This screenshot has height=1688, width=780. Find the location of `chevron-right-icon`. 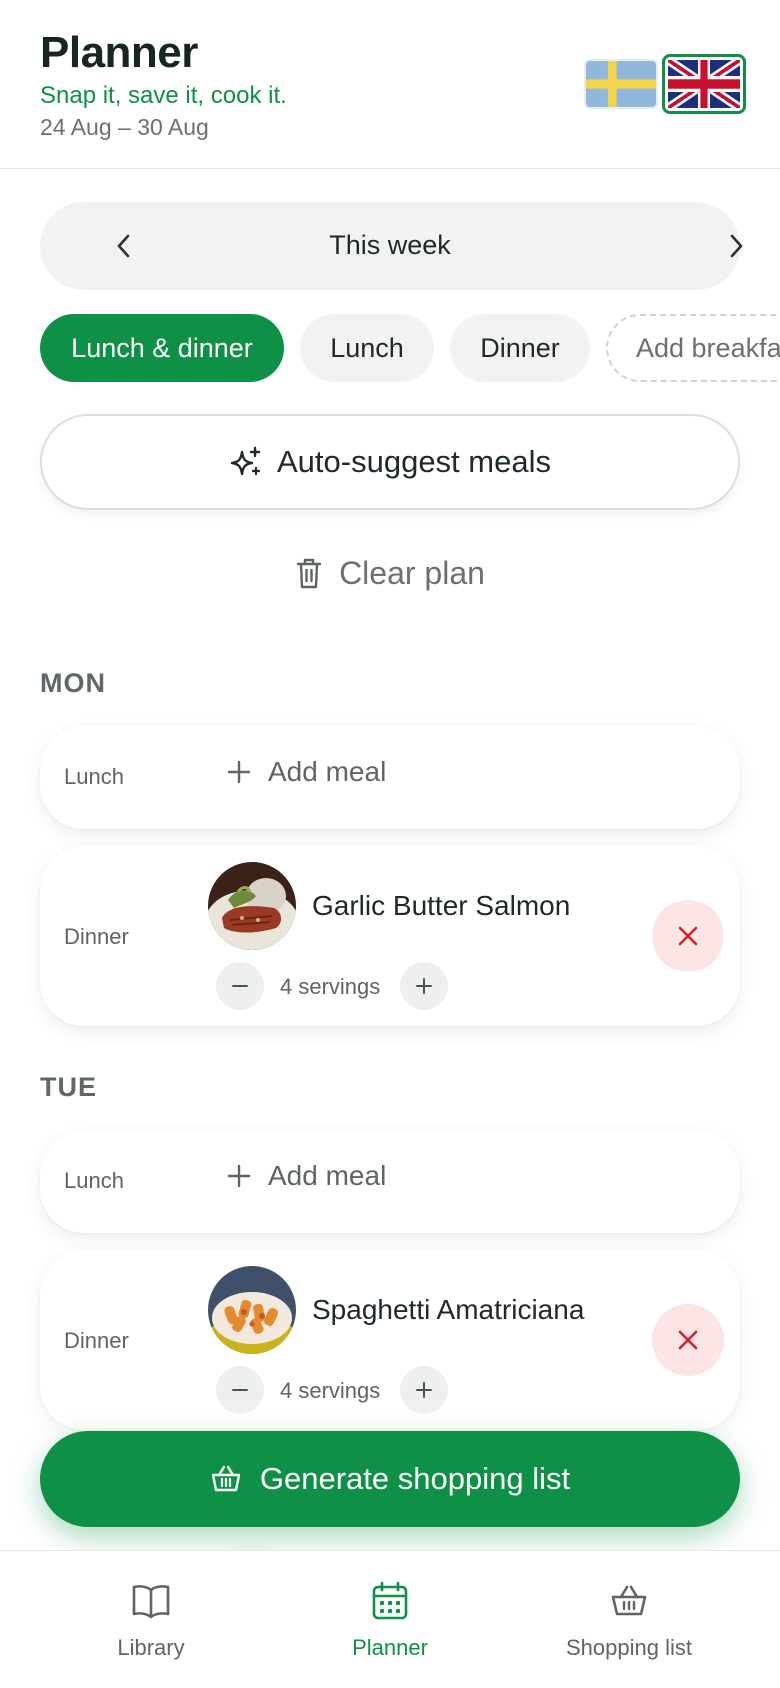

chevron-right-icon is located at coordinates (736, 246).